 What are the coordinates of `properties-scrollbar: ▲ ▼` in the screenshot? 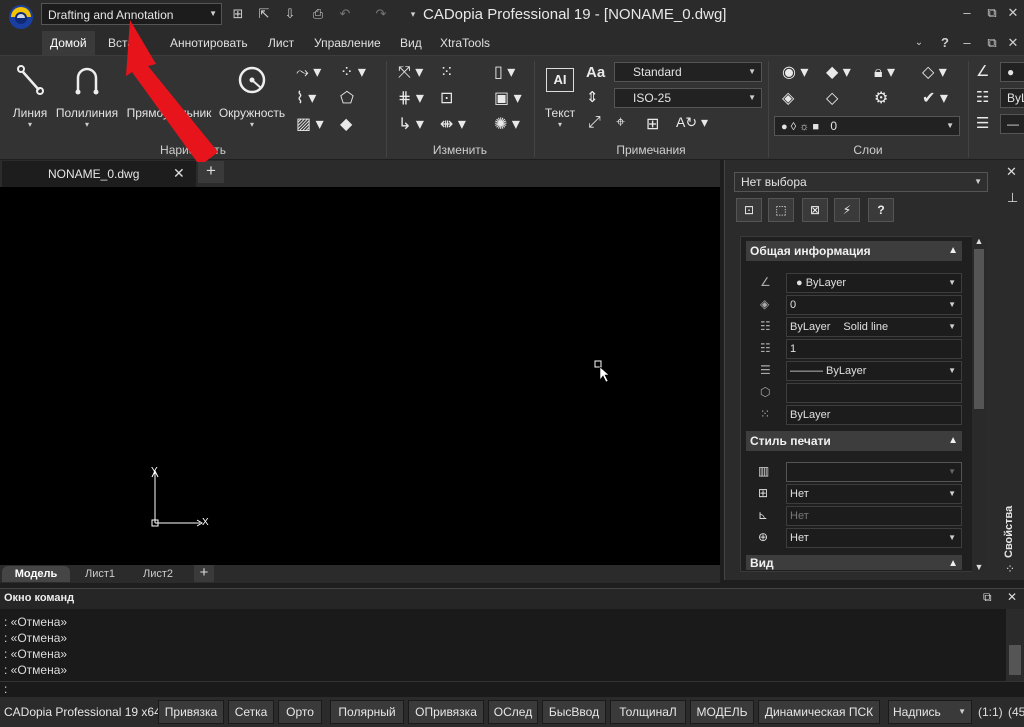 It's located at (979, 404).